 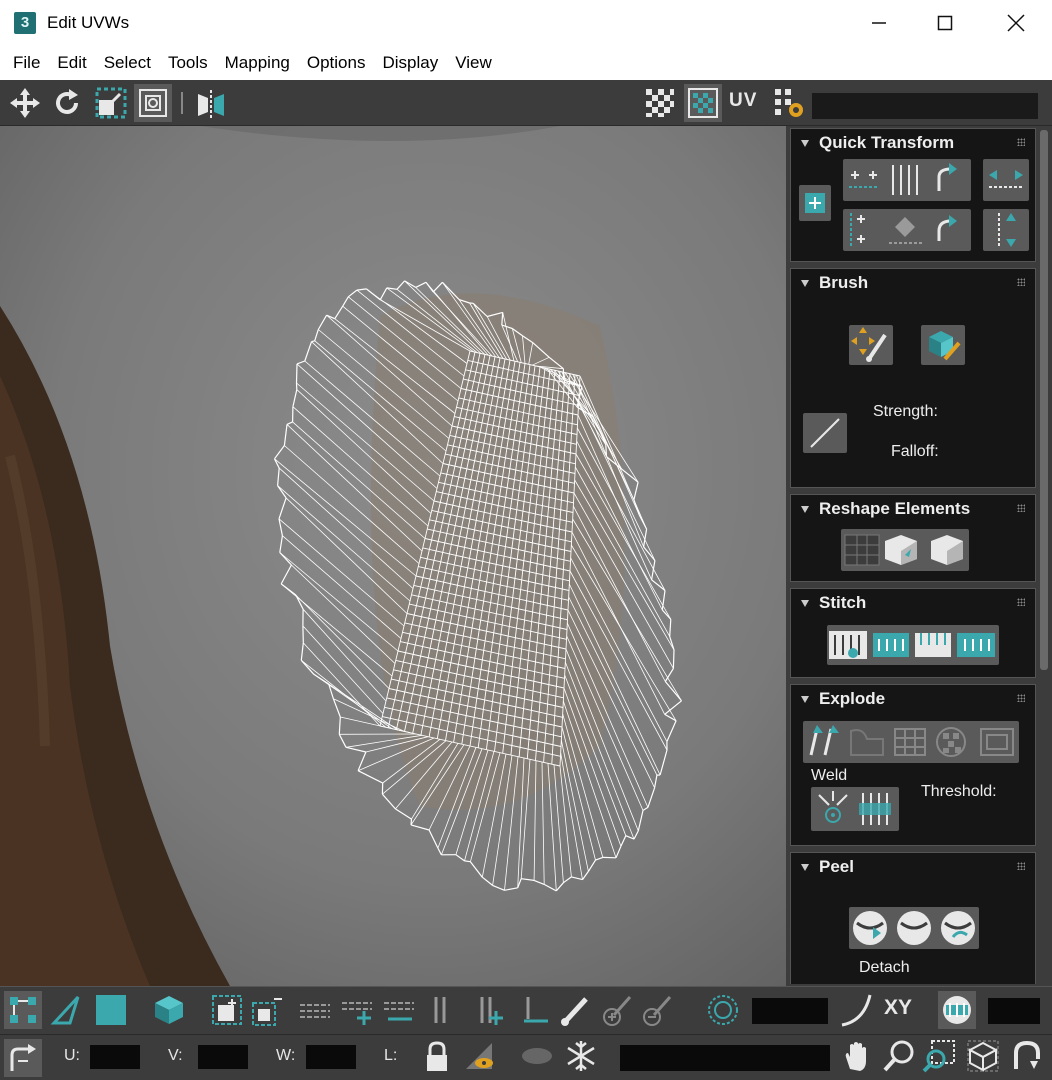 I want to click on lock-selection-button, so click(x=437, y=1056).